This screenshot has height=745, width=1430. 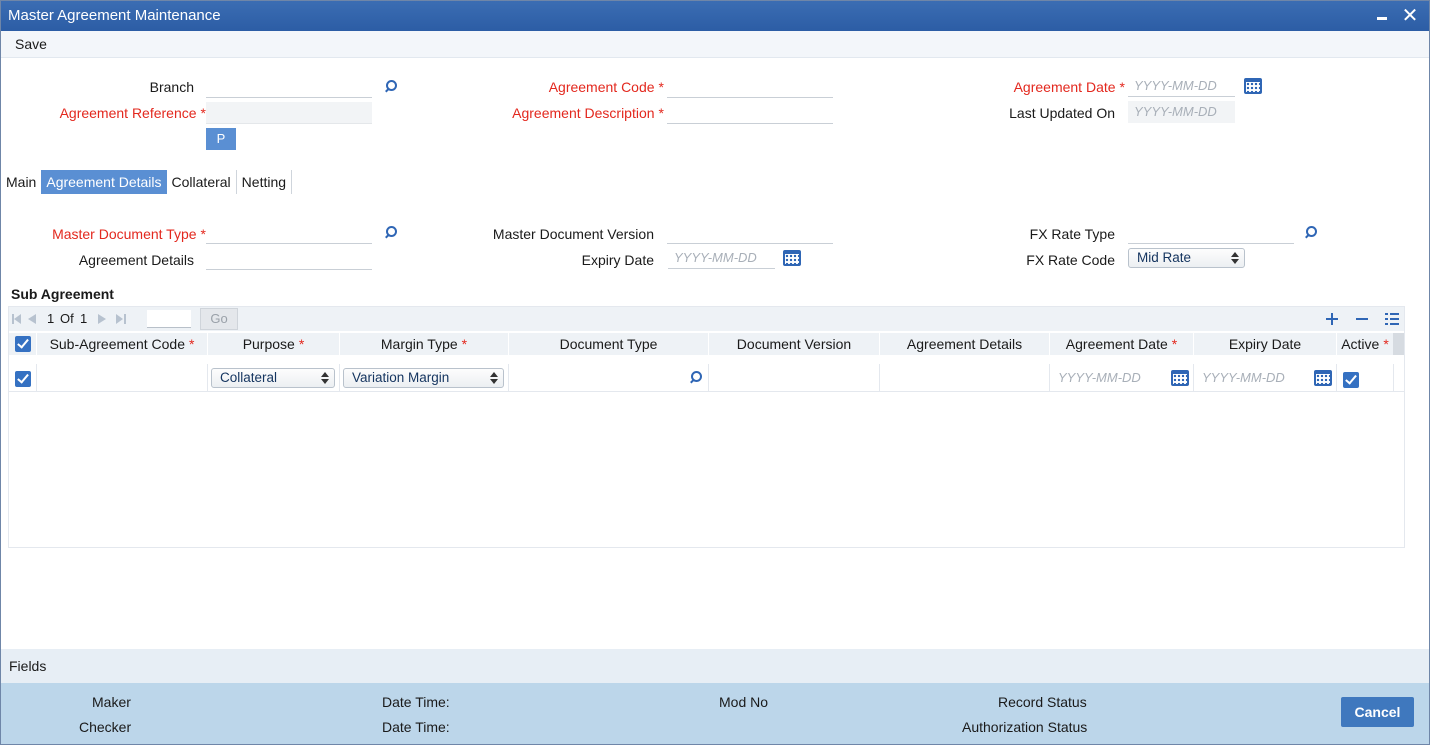 I want to click on purpose-value: Collateral, so click(x=249, y=377).